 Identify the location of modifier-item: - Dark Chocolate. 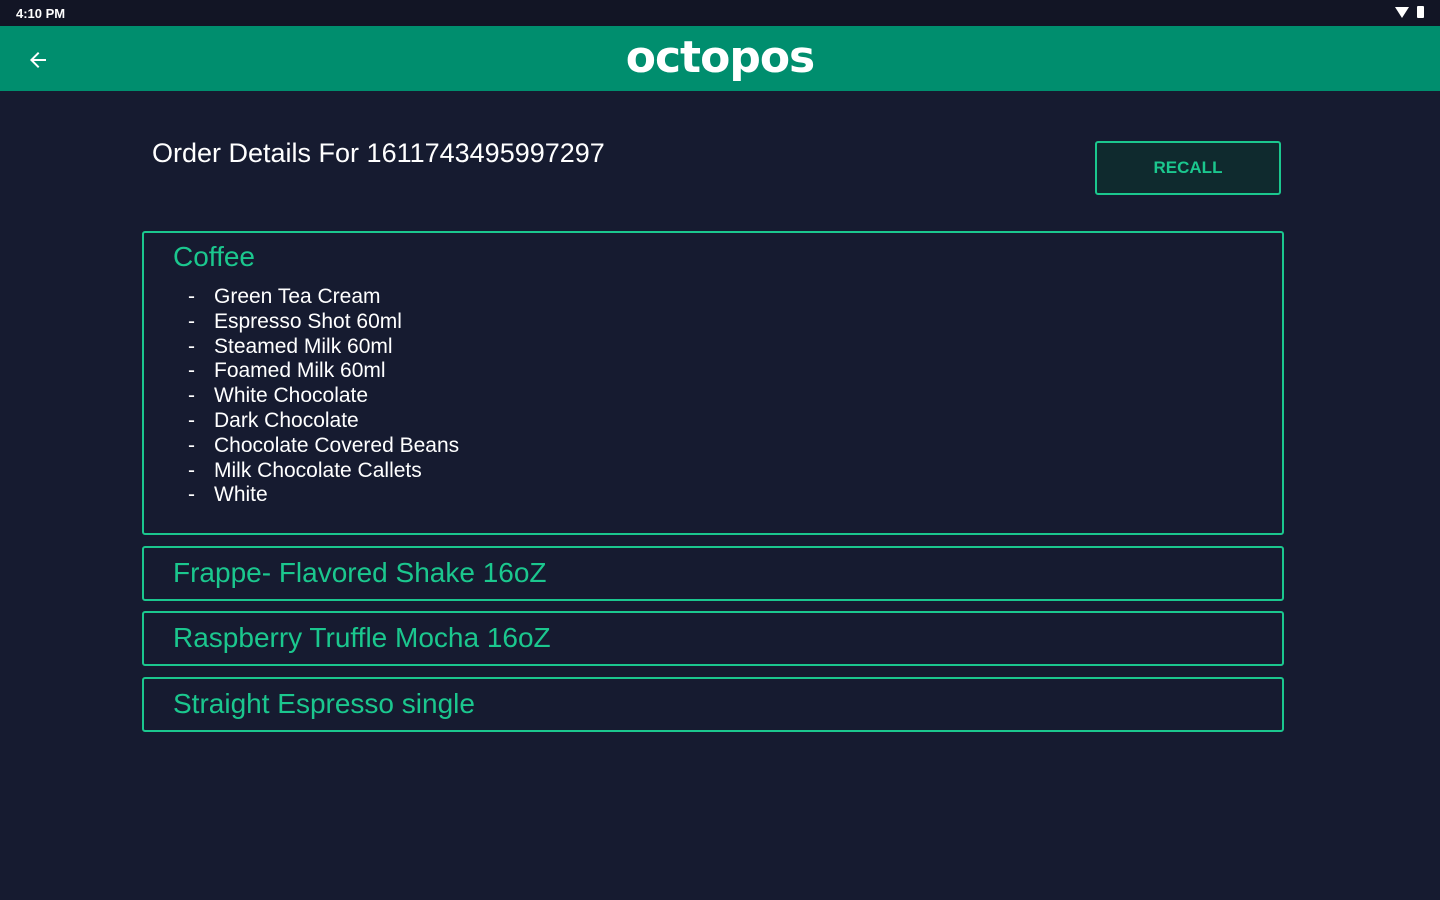
(273, 420).